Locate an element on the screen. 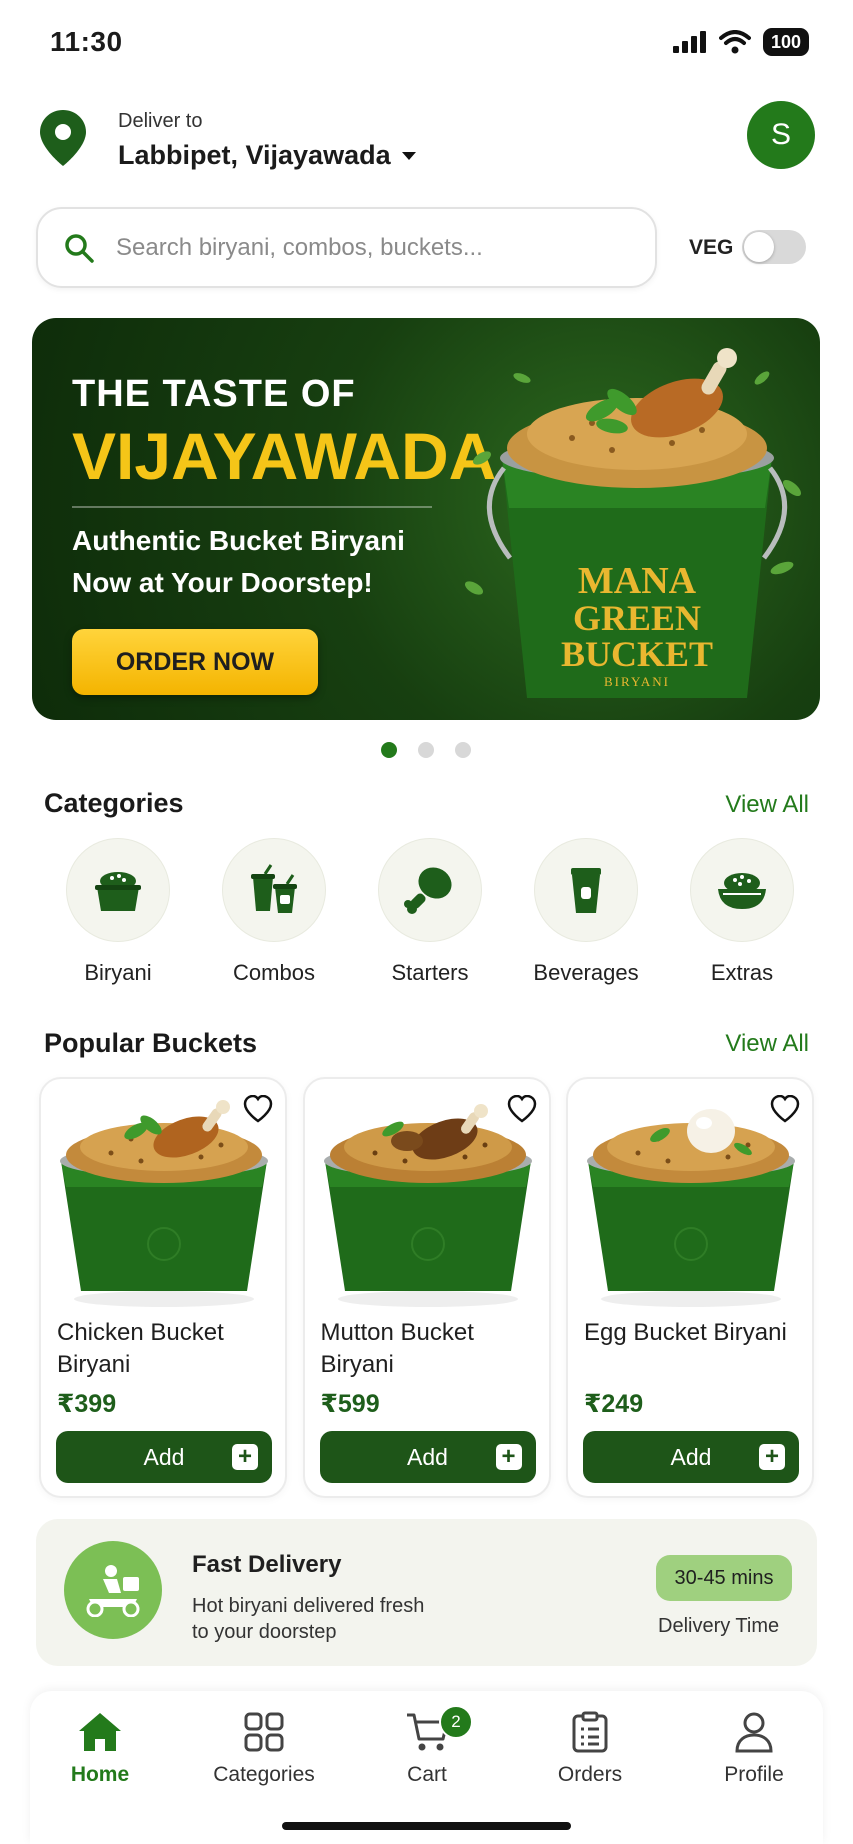 This screenshot has height=1844, width=853. category-beverages: Beverages is located at coordinates (586, 912).